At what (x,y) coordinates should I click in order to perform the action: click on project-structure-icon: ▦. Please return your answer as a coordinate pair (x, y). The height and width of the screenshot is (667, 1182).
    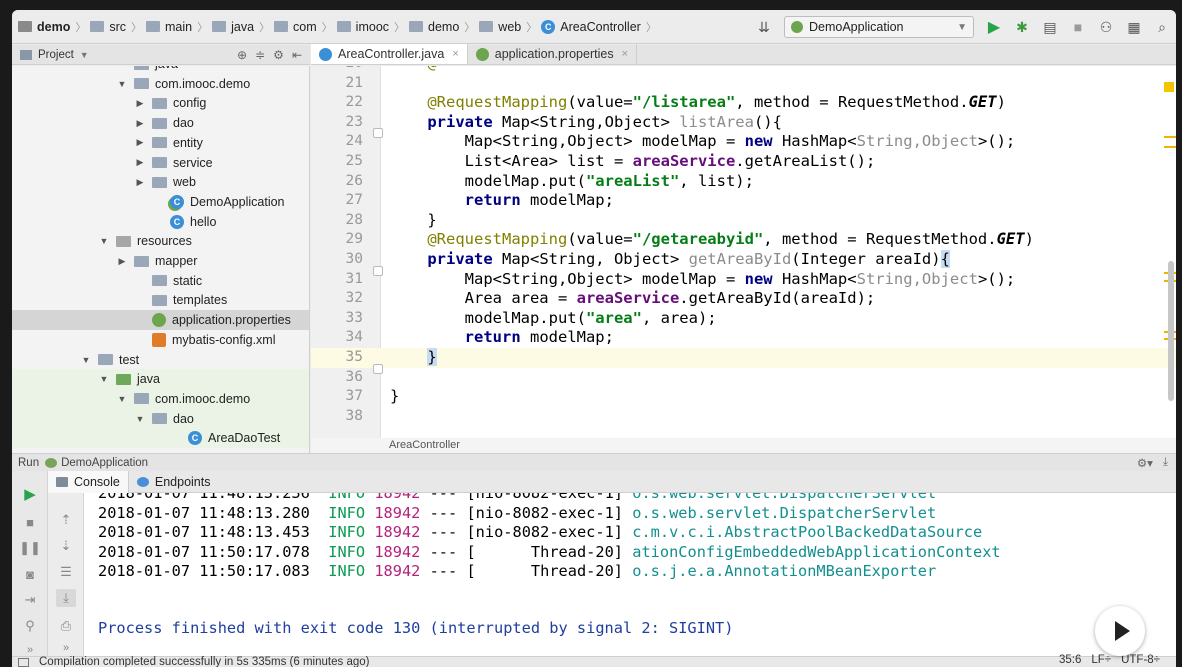
    Looking at the image, I should click on (1134, 27).